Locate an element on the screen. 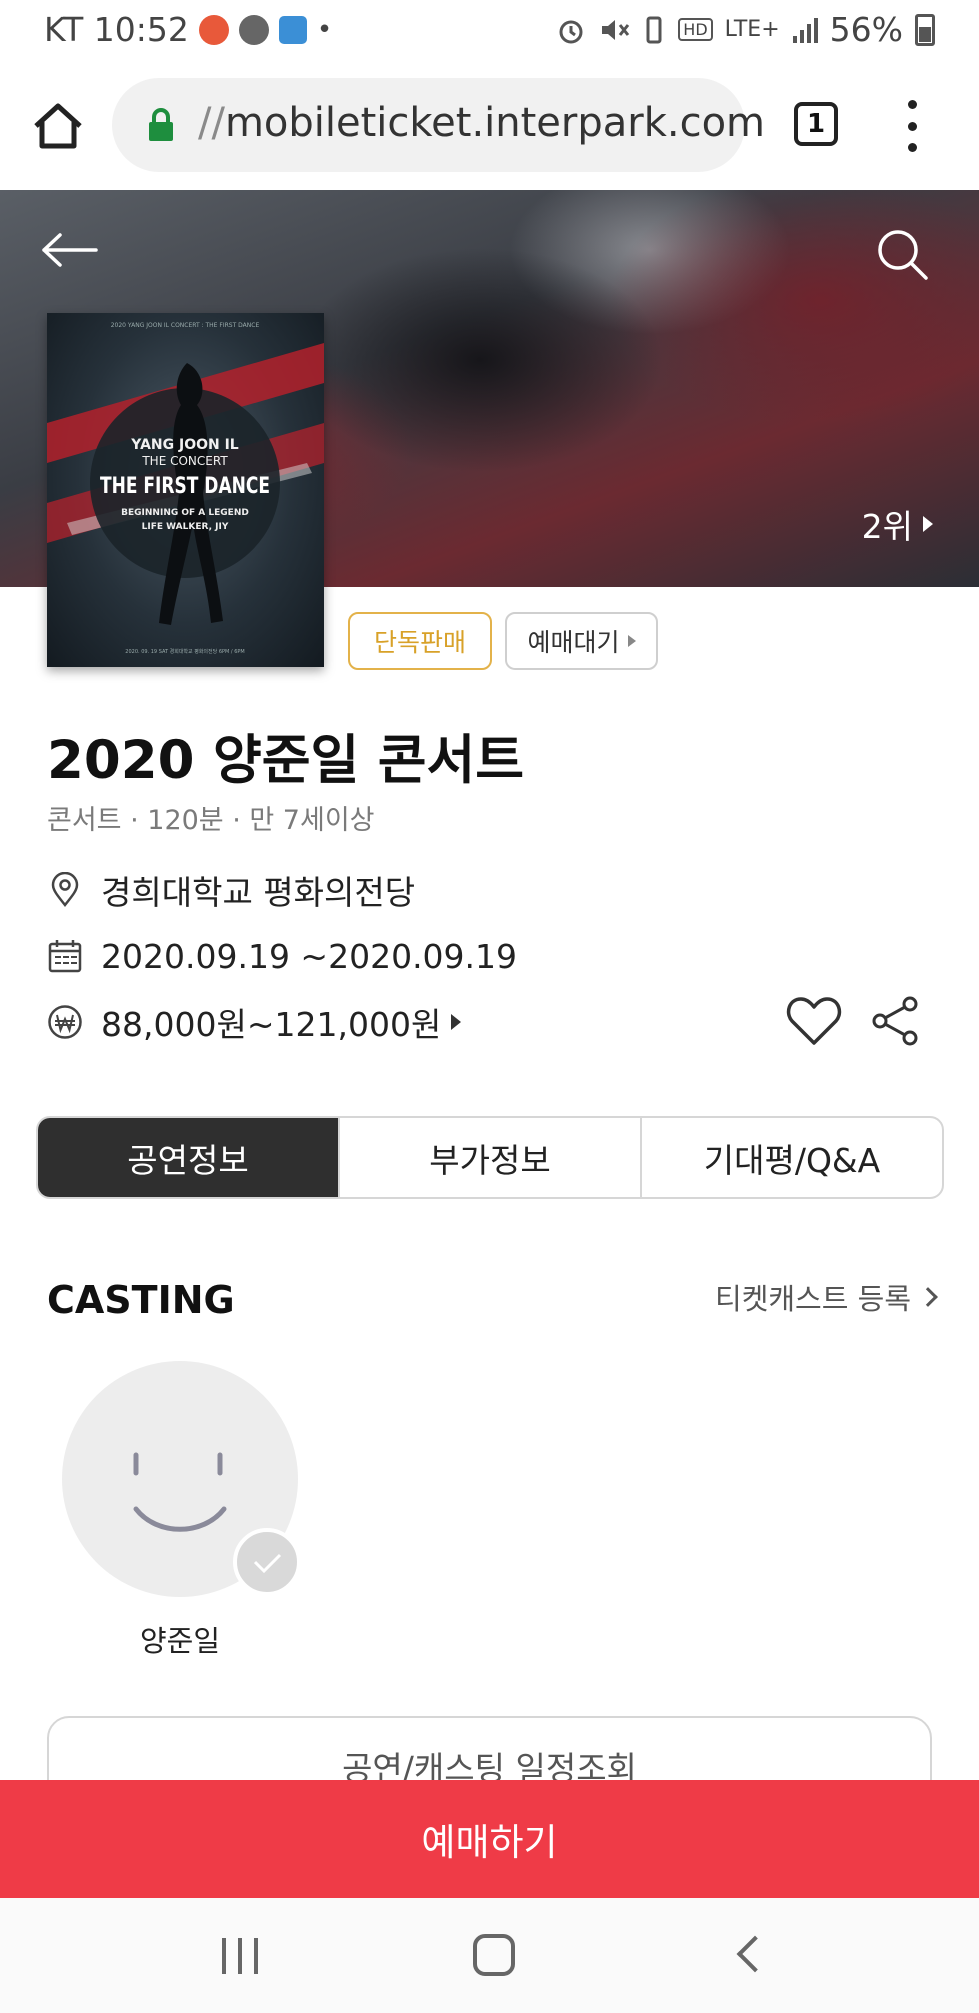 Image resolution: width=979 pixels, height=2013 pixels. recent-apps-icon is located at coordinates (240, 1956).